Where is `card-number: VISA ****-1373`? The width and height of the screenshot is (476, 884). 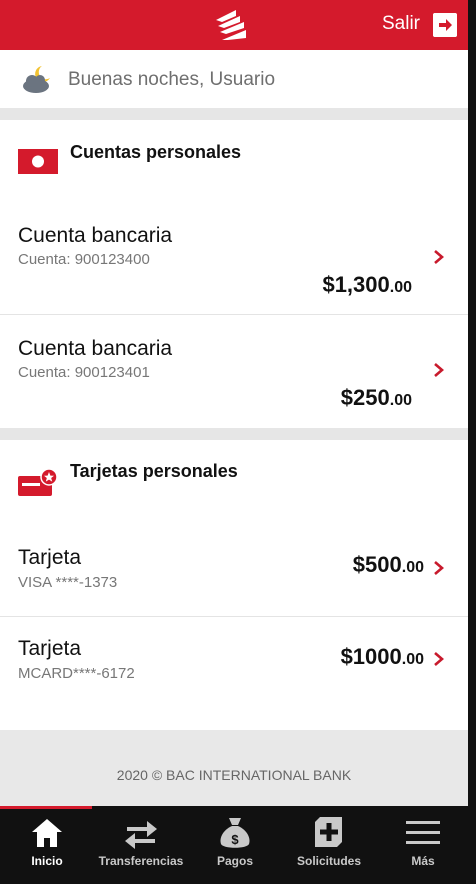 card-number: VISA ****-1373 is located at coordinates (68, 582).